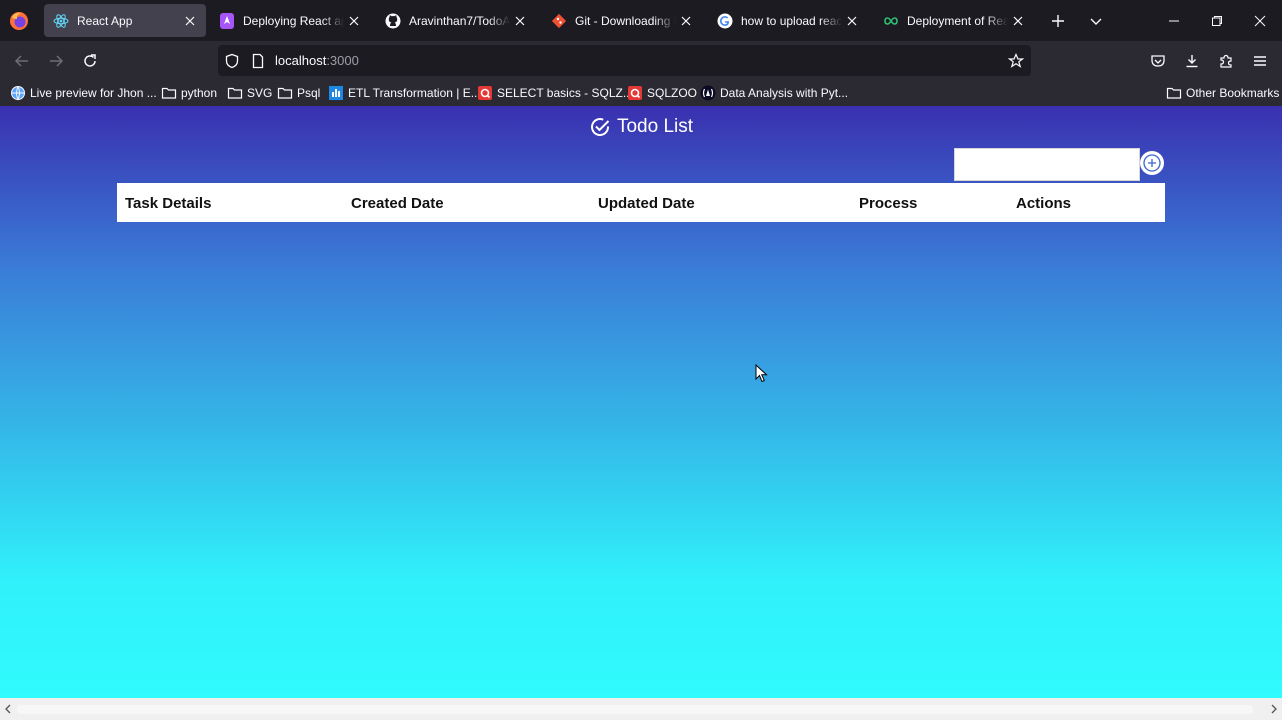  Describe the element at coordinates (56, 61) in the screenshot. I see `forward-arrow-icon` at that location.